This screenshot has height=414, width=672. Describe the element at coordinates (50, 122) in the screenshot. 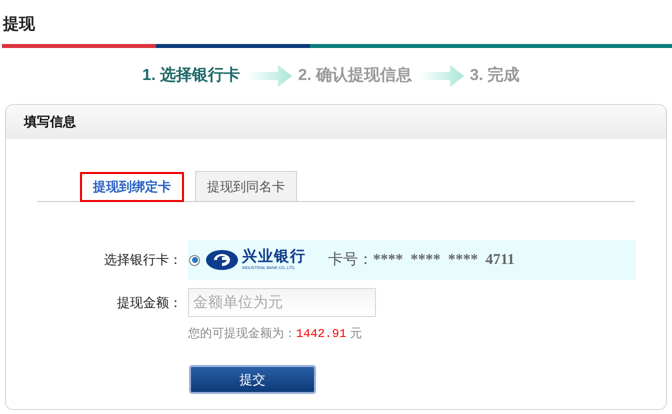

I see `panel-title: 填写信息` at that location.